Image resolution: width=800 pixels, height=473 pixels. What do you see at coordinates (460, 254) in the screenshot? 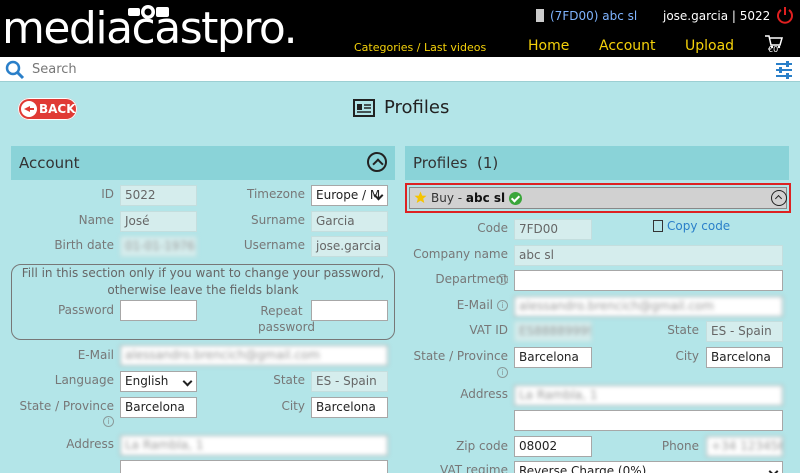
I see `company-name-label: Company name` at bounding box center [460, 254].